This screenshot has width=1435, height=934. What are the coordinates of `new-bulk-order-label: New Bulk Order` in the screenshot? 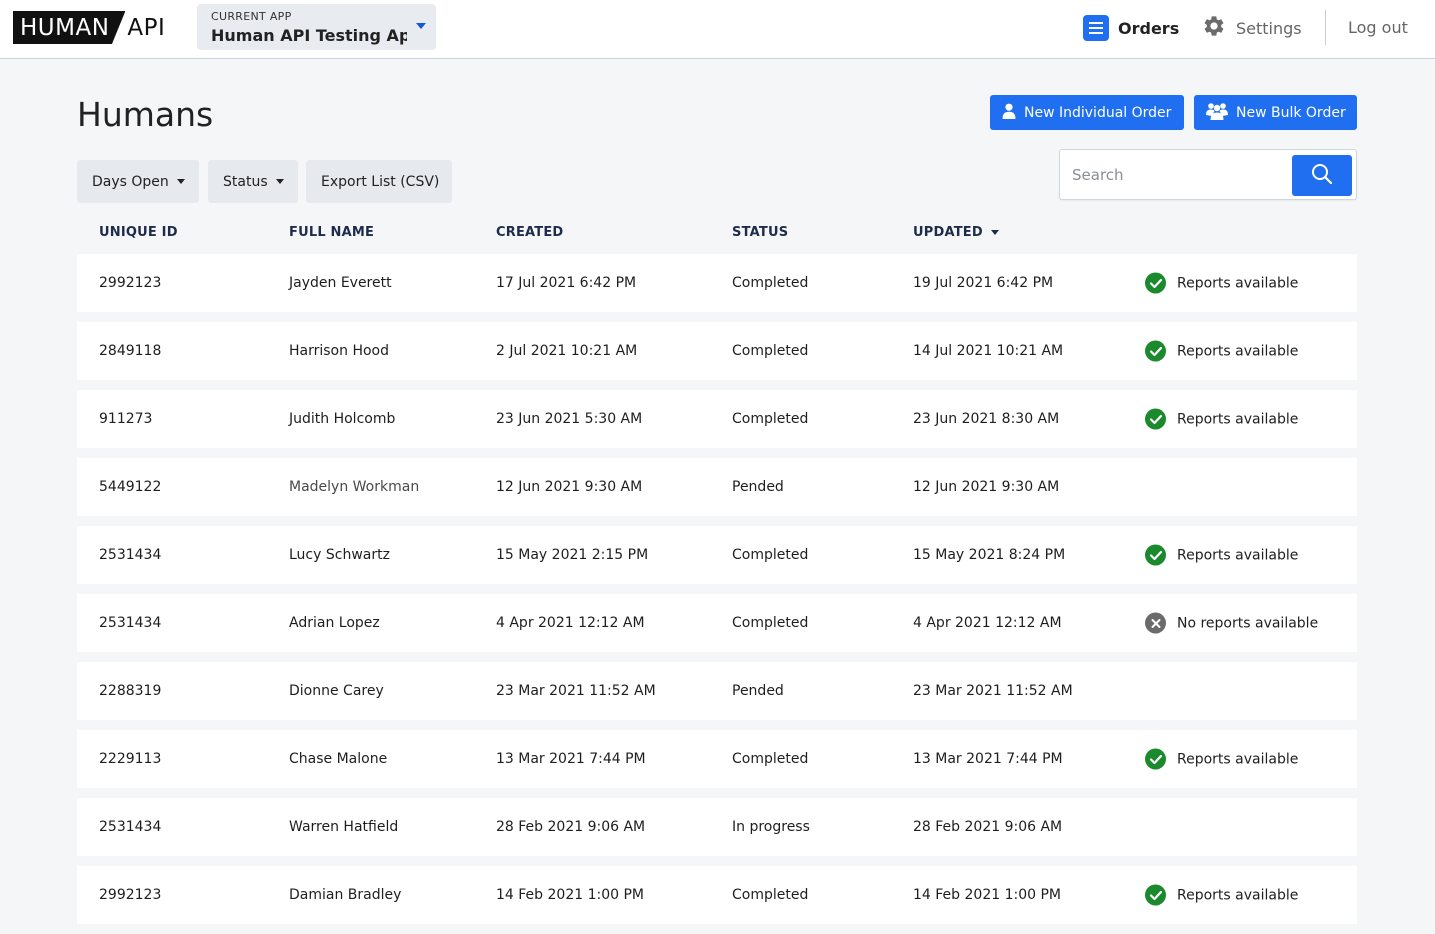 It's located at (1291, 112).